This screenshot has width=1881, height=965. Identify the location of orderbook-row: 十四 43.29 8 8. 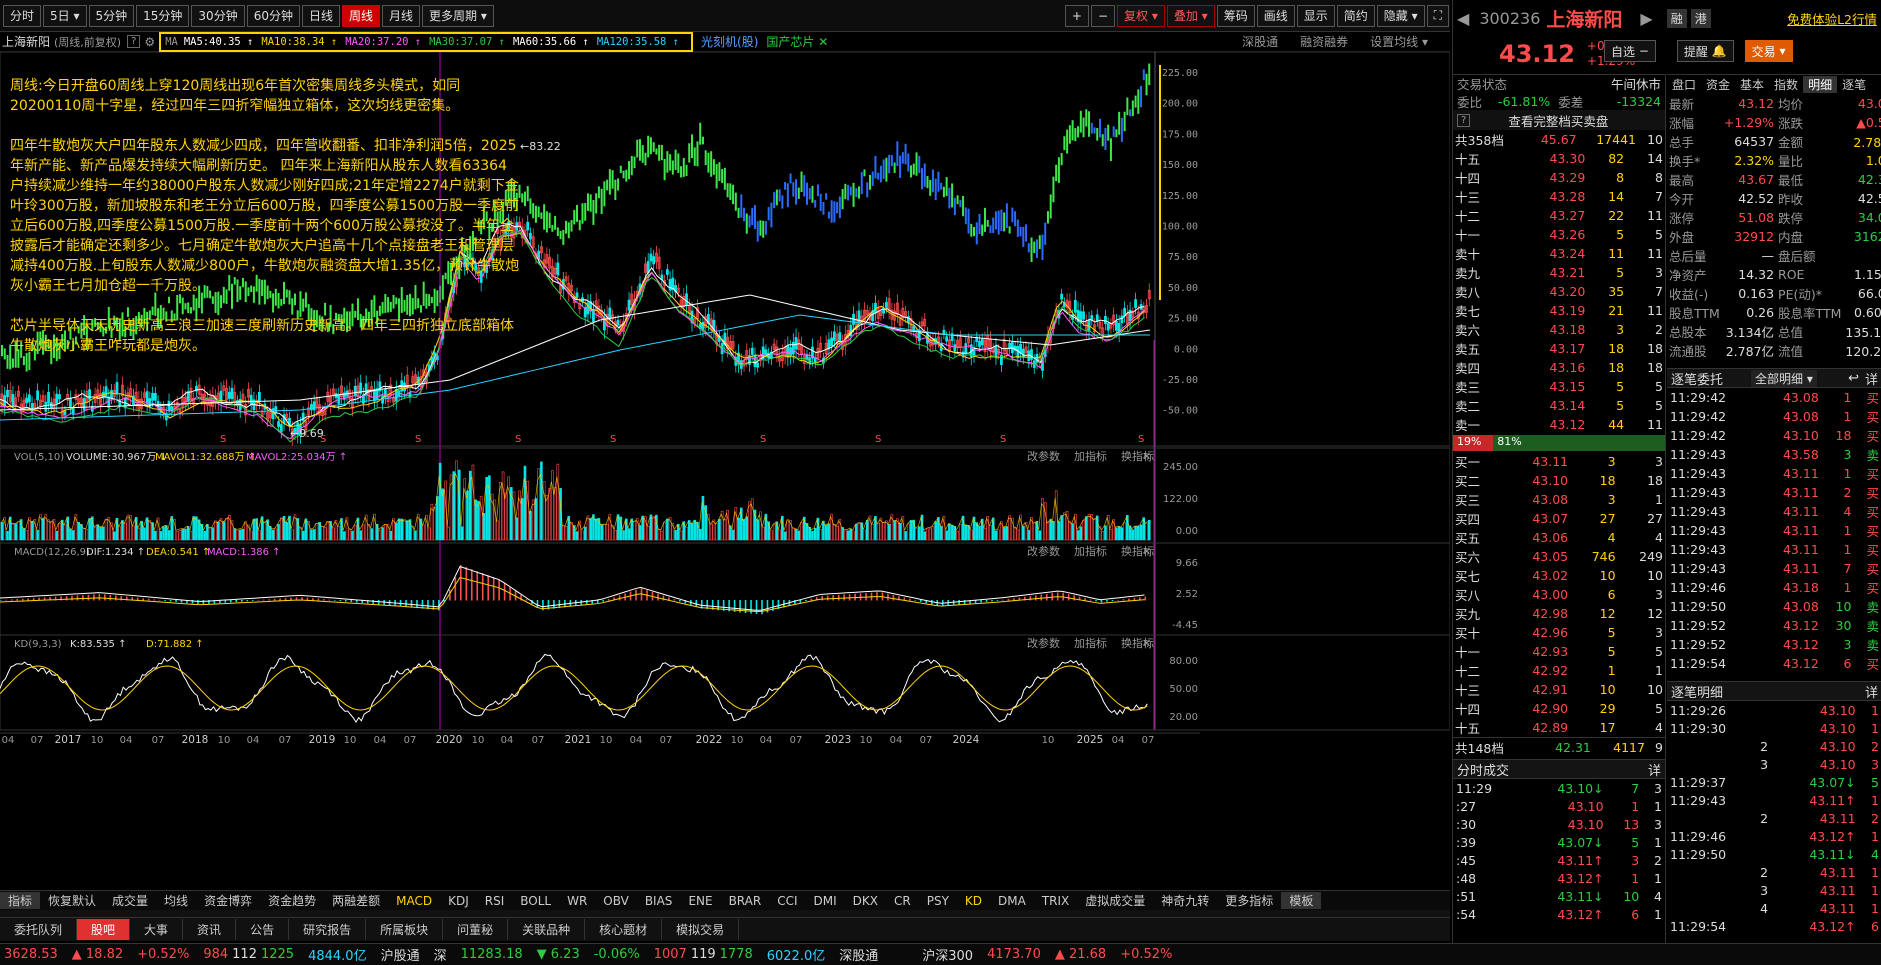
(1559, 177).